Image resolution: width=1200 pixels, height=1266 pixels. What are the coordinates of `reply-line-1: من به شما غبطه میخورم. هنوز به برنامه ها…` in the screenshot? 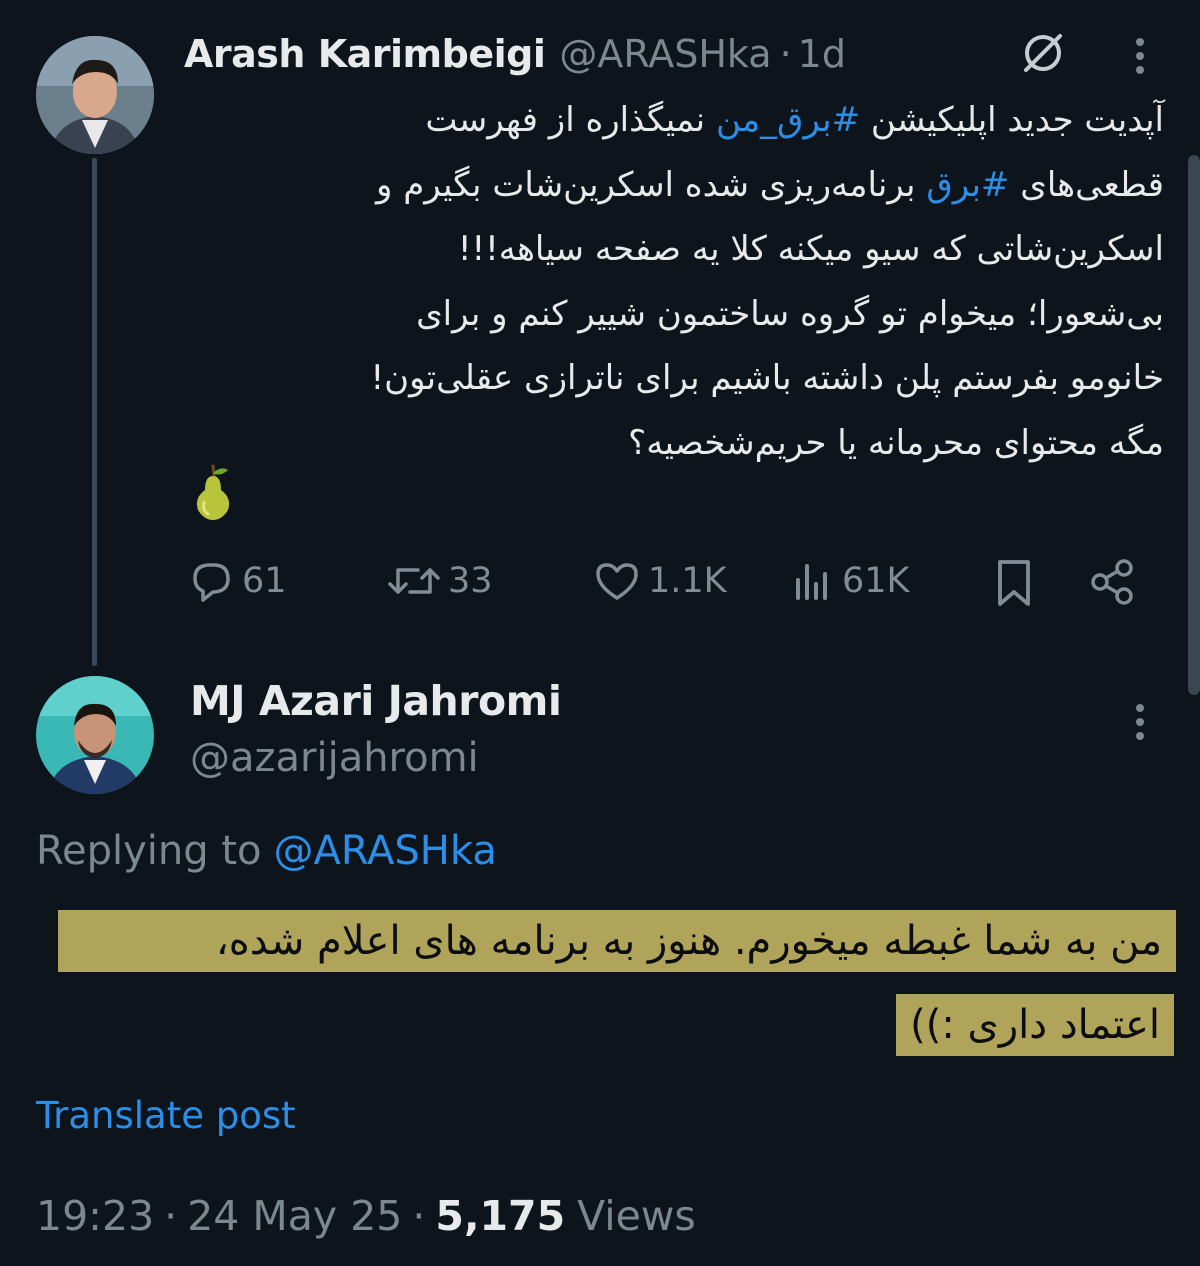 It's located at (617, 941).